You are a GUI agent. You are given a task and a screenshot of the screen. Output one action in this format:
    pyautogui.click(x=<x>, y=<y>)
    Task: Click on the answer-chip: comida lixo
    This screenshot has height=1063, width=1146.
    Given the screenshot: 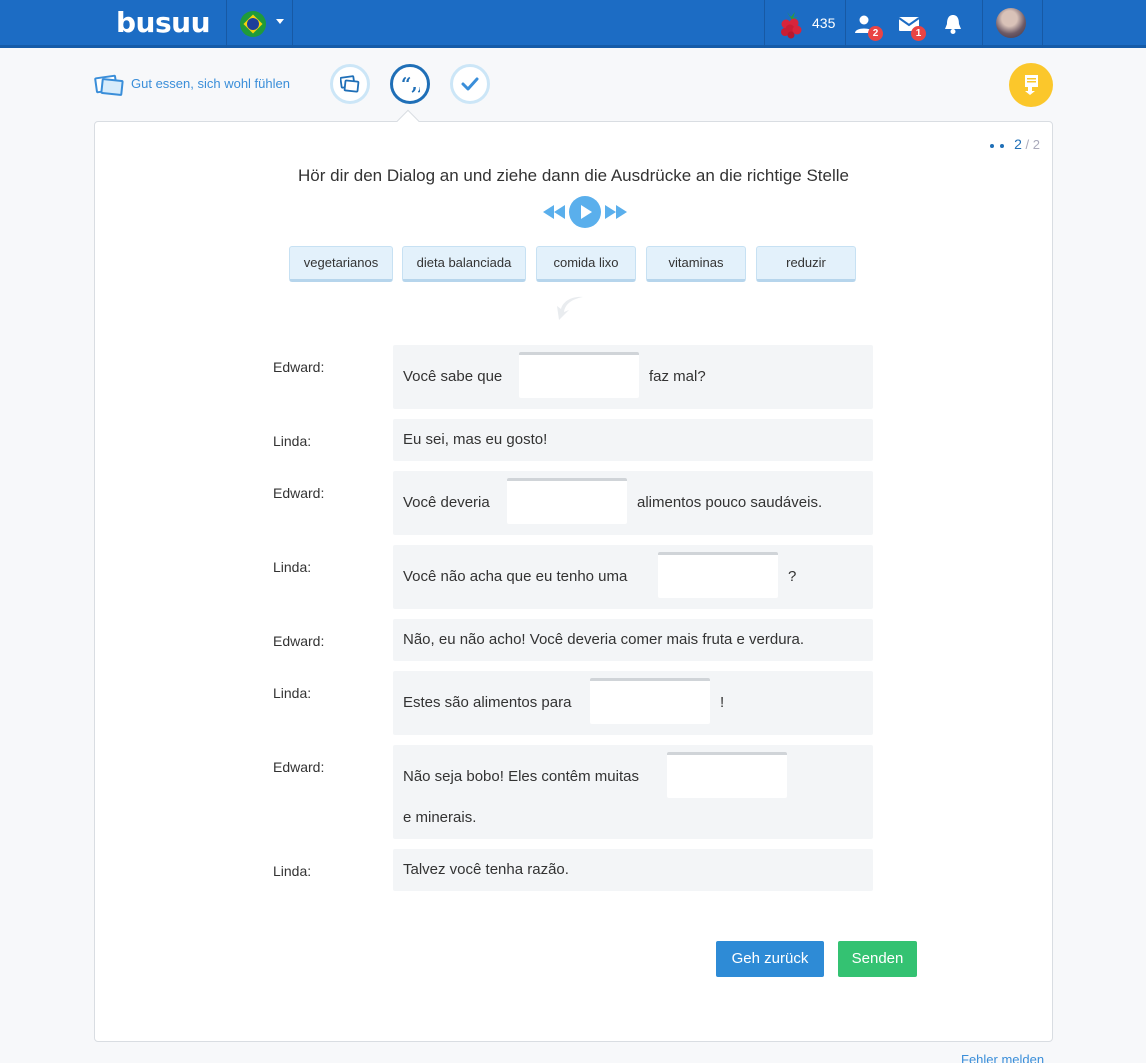 What is the action you would take?
    pyautogui.click(x=586, y=264)
    